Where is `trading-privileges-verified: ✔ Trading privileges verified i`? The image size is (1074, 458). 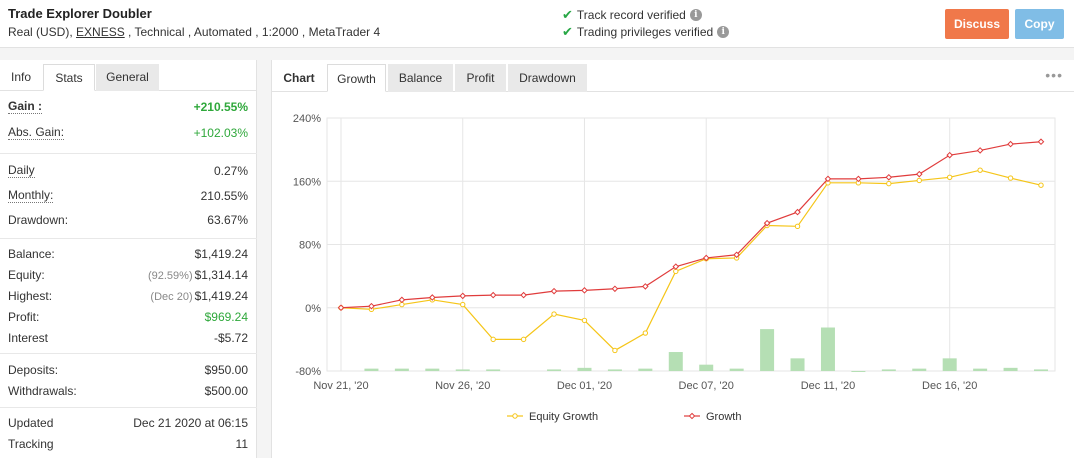
trading-privileges-verified: ✔ Trading privileges verified i is located at coordinates (646, 32).